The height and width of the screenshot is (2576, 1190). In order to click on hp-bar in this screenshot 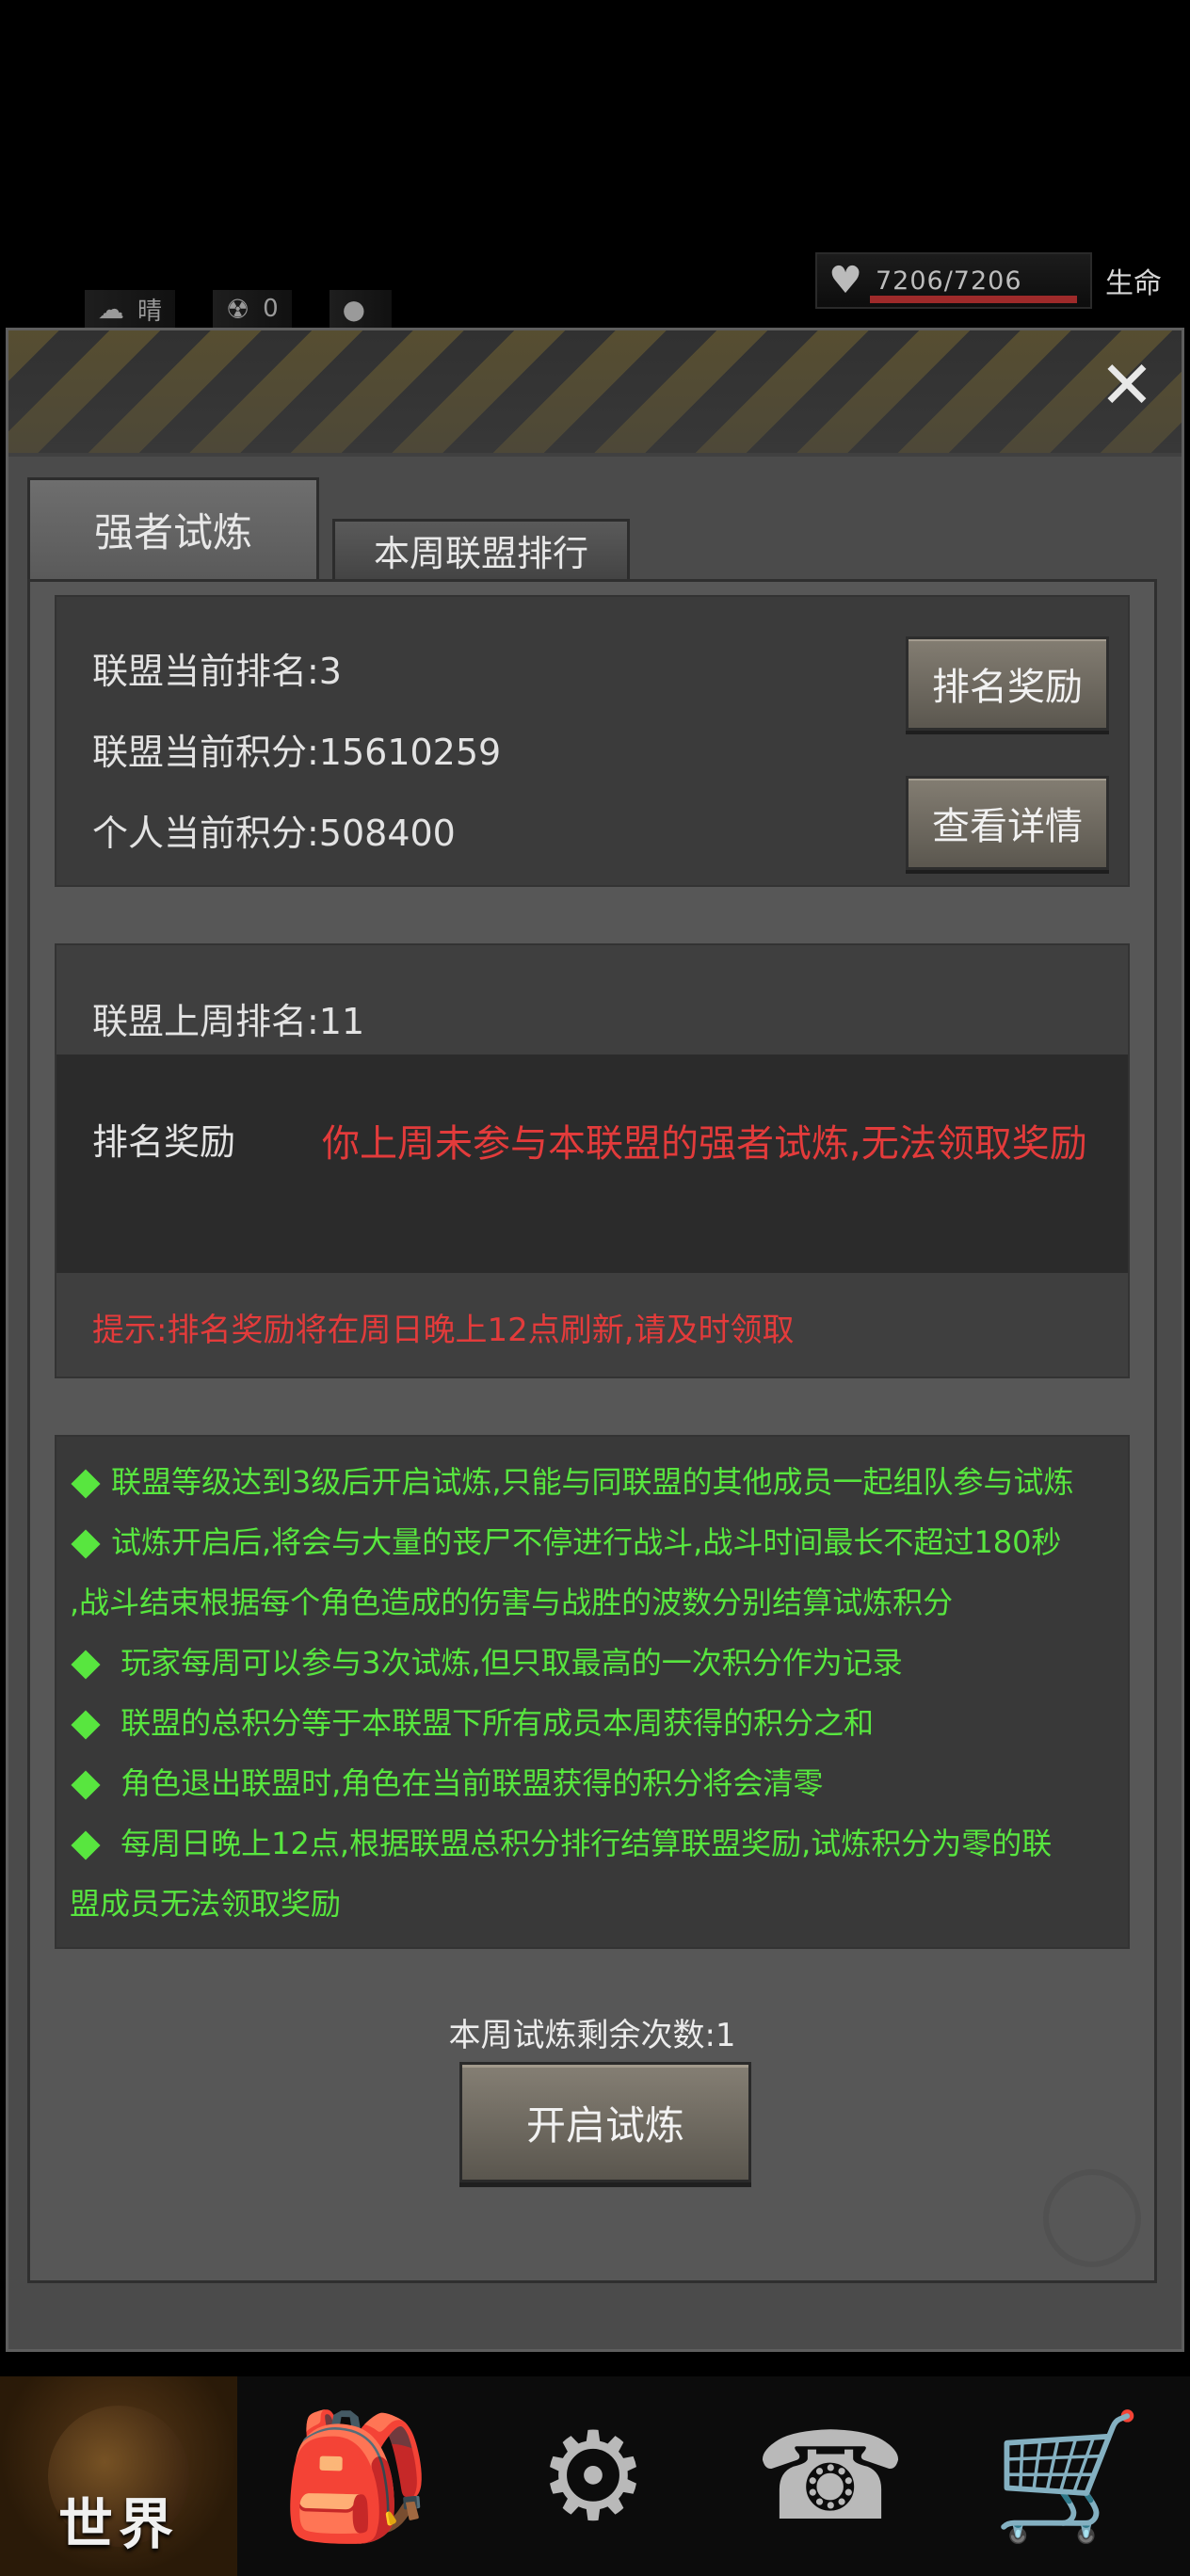, I will do `click(974, 299)`.